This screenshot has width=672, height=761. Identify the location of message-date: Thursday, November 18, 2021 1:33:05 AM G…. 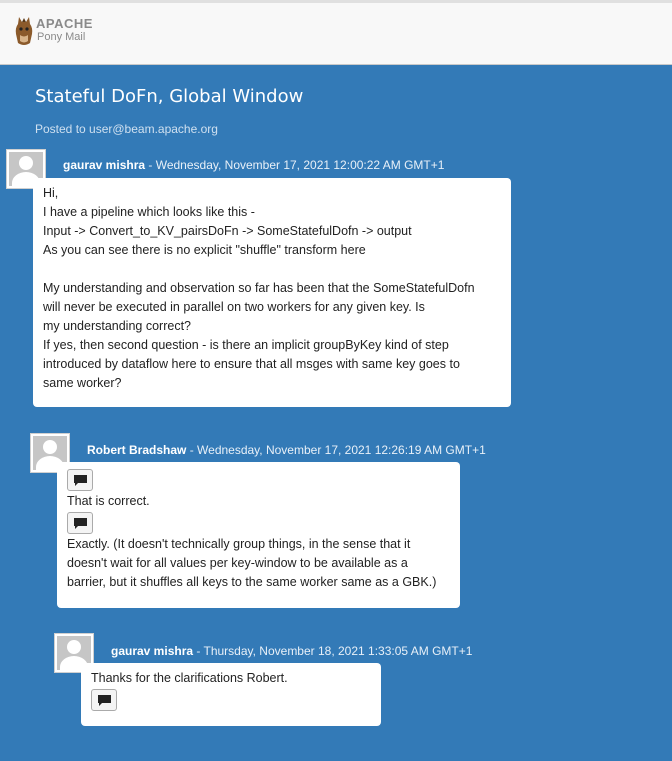
(338, 651).